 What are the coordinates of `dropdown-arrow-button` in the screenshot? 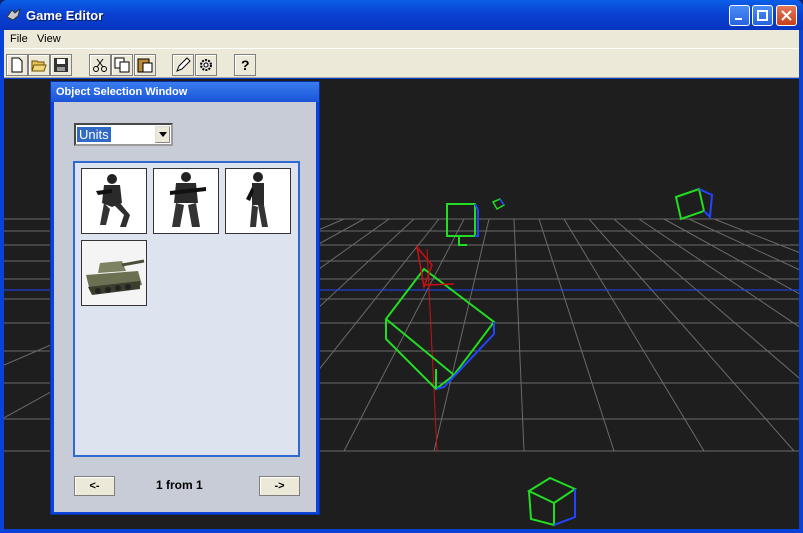 It's located at (162, 134).